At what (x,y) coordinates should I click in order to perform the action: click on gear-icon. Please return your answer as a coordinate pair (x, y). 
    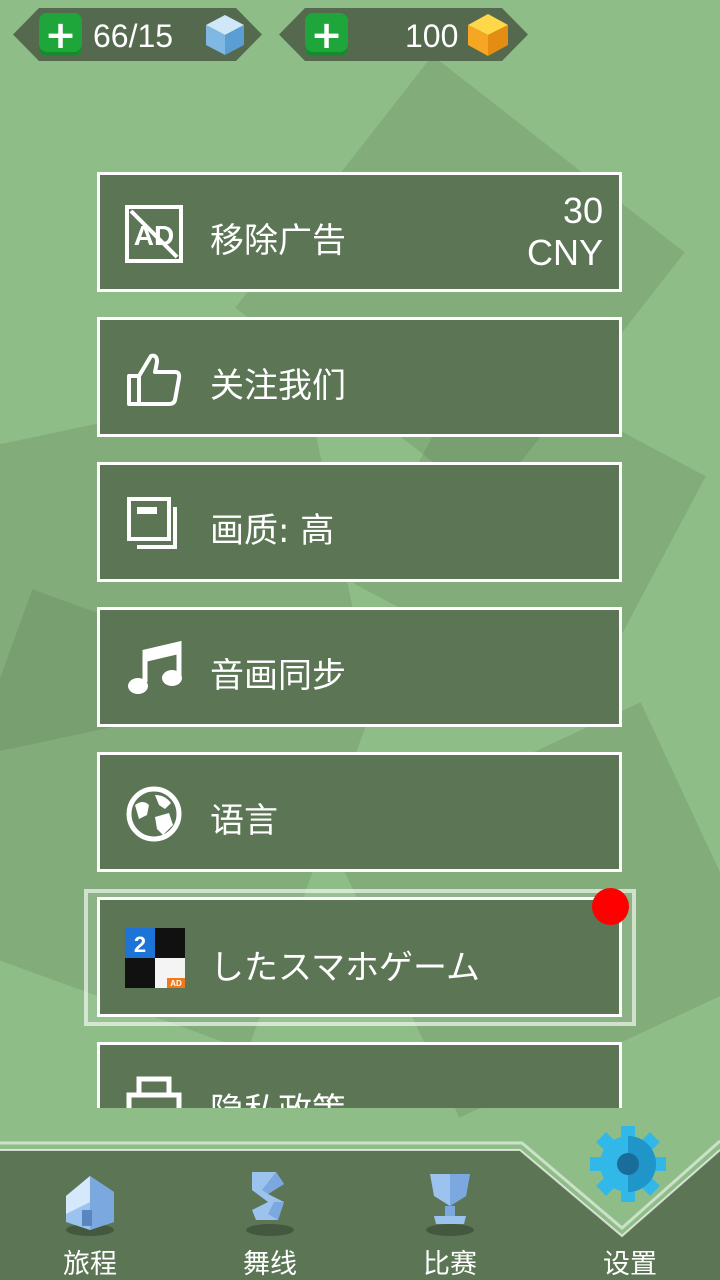
    Looking at the image, I should click on (628, 1164).